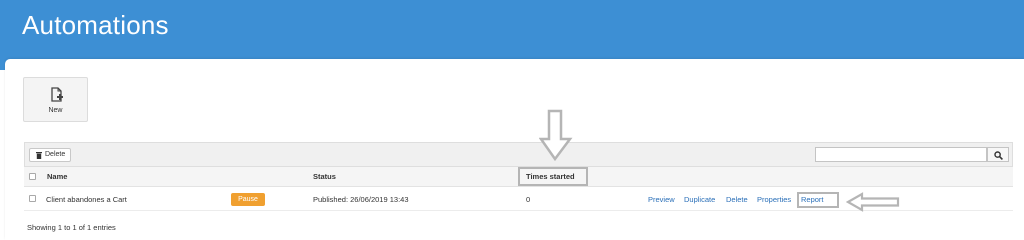  I want to click on duplicate-link: Duplicate, so click(699, 199).